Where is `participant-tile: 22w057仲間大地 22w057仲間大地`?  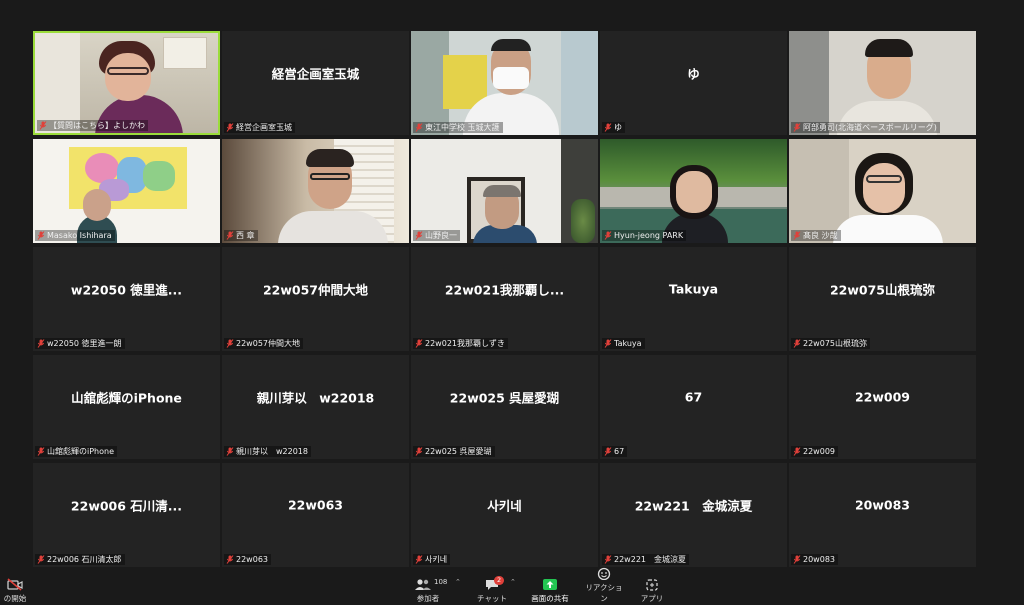 participant-tile: 22w057仲間大地 22w057仲間大地 is located at coordinates (315, 299).